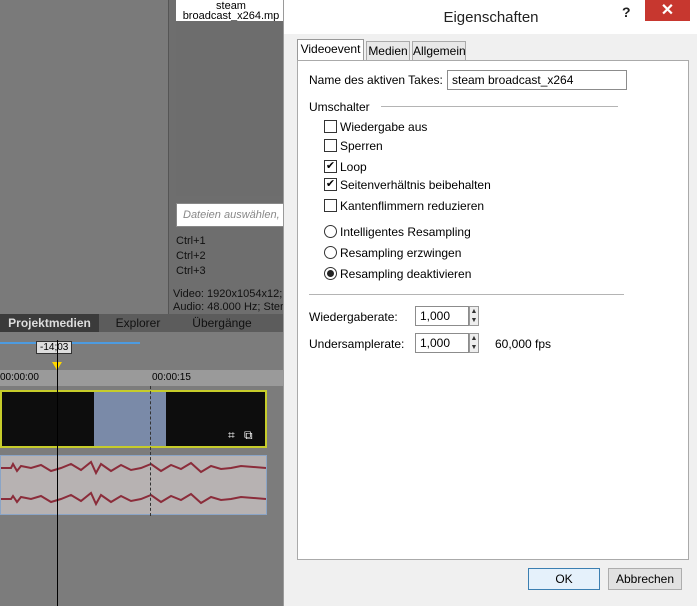 Image resolution: width=697 pixels, height=606 pixels. What do you see at coordinates (645, 579) in the screenshot?
I see `cancel-button: Abbrechen` at bounding box center [645, 579].